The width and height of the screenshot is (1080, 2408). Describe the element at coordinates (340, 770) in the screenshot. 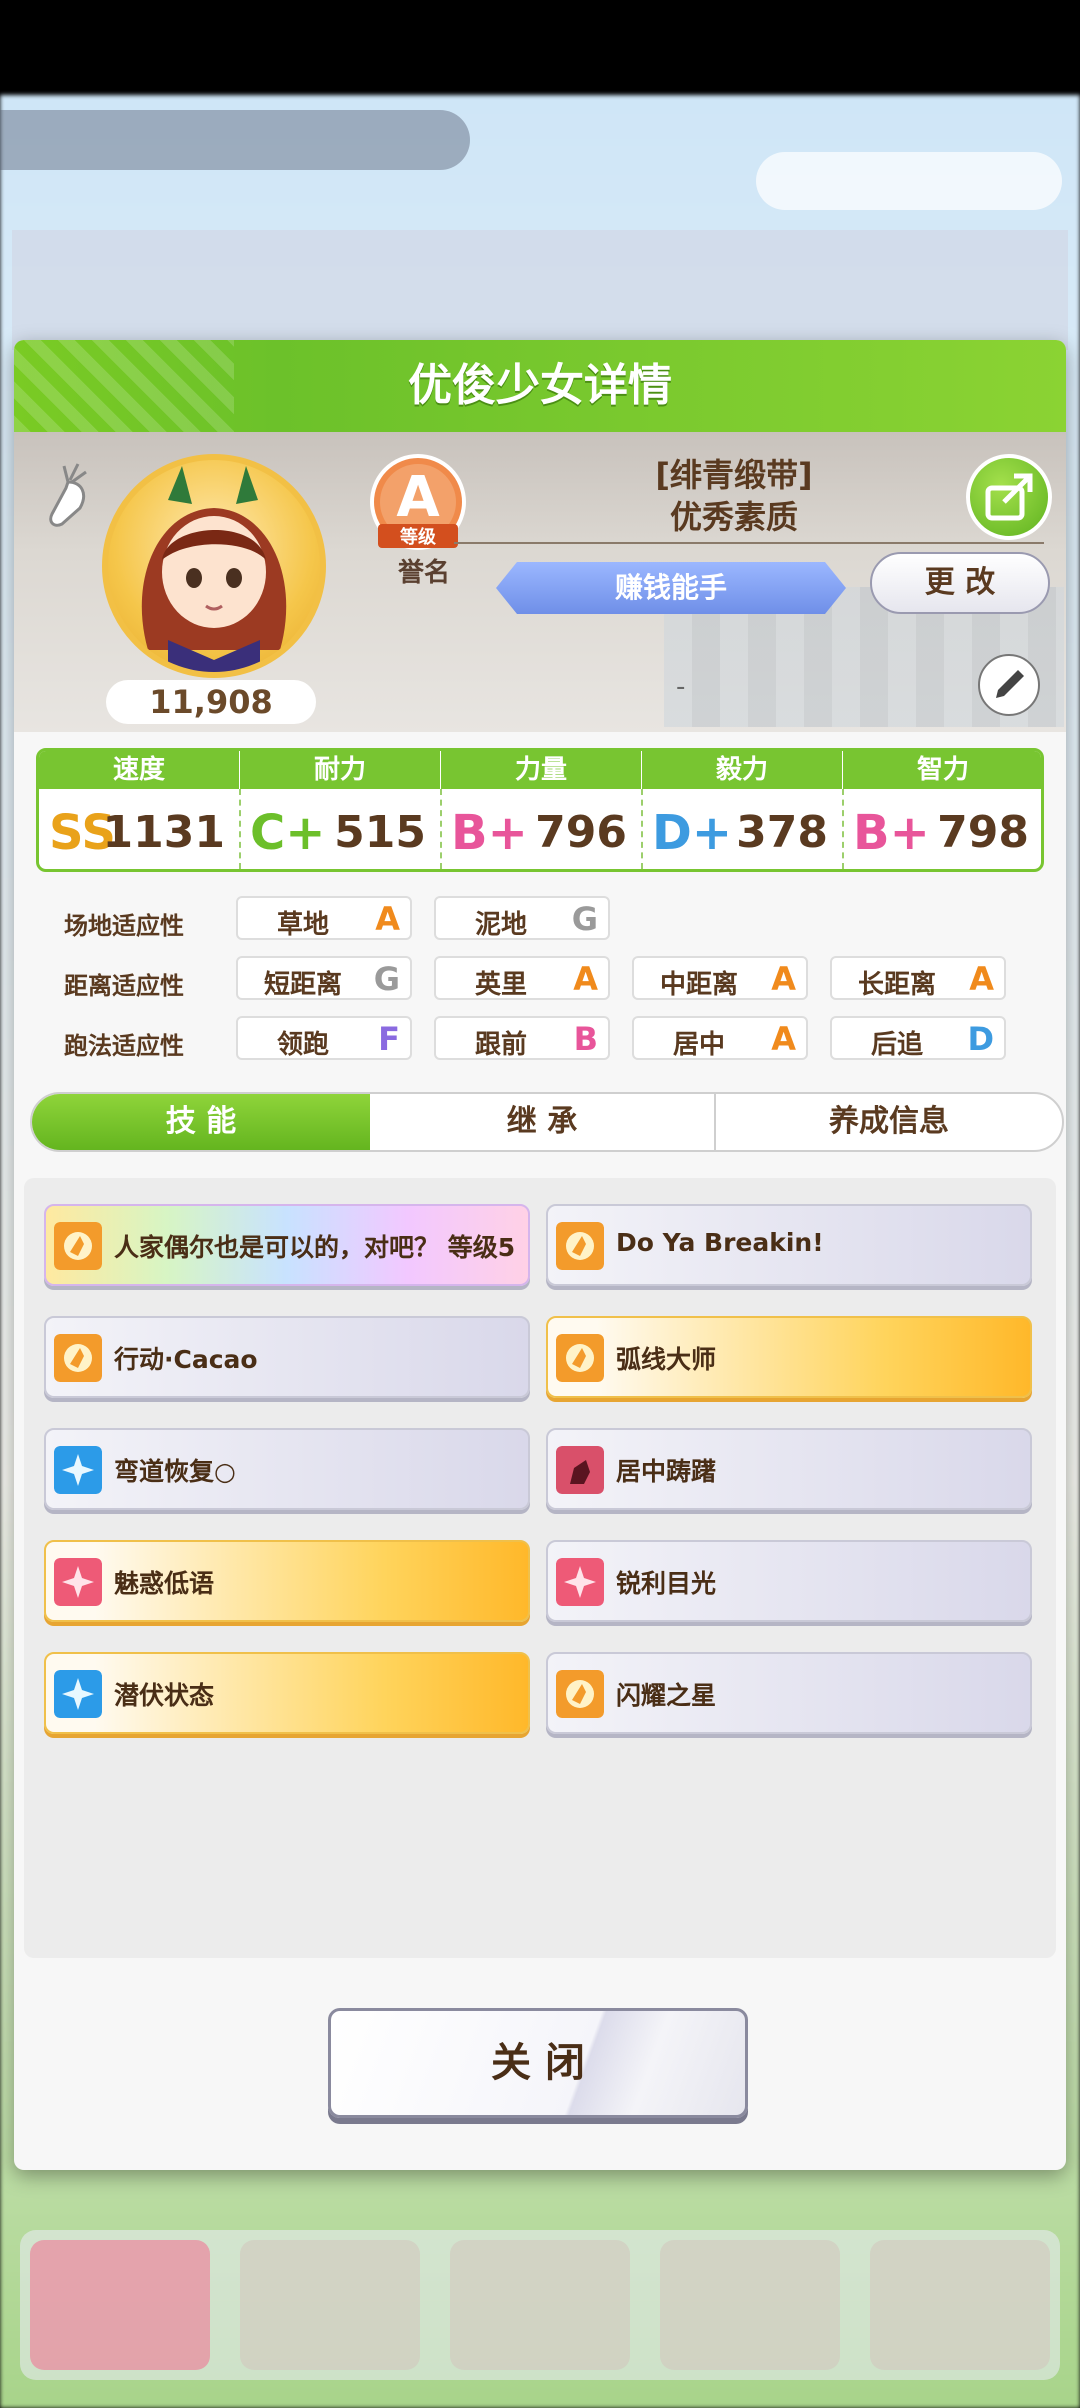

I see `stat-stamina-label: 耐力` at that location.